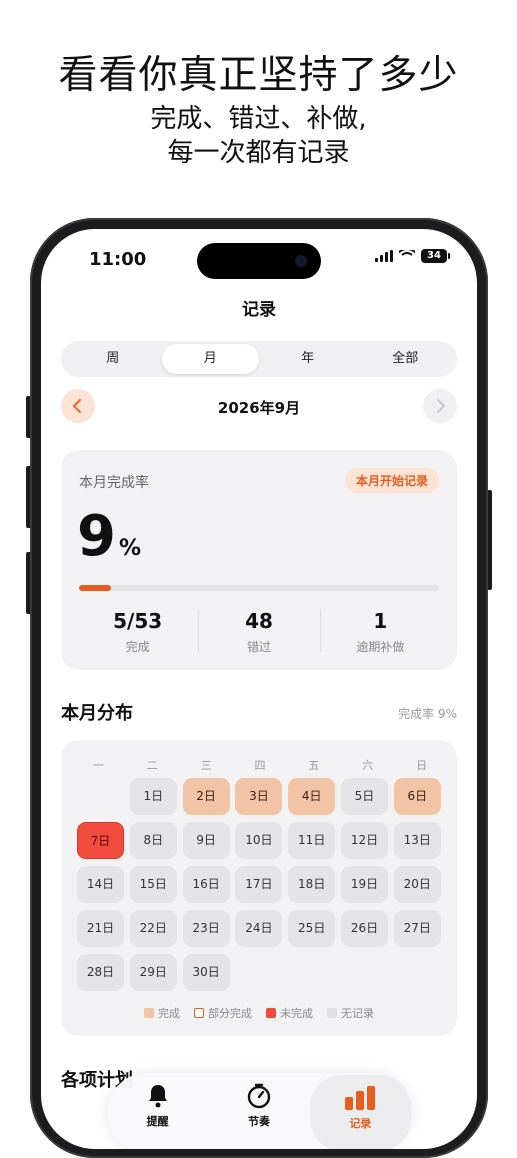 The image size is (517, 1158). I want to click on calendar-day: 20日, so click(417, 884).